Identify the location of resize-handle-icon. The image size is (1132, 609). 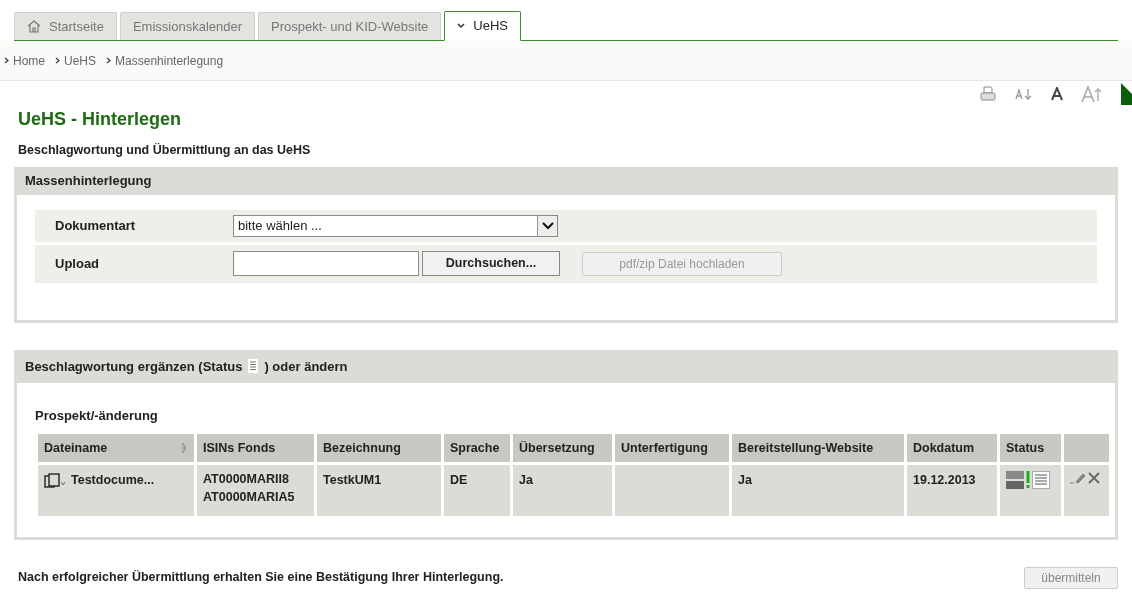
(184, 448).